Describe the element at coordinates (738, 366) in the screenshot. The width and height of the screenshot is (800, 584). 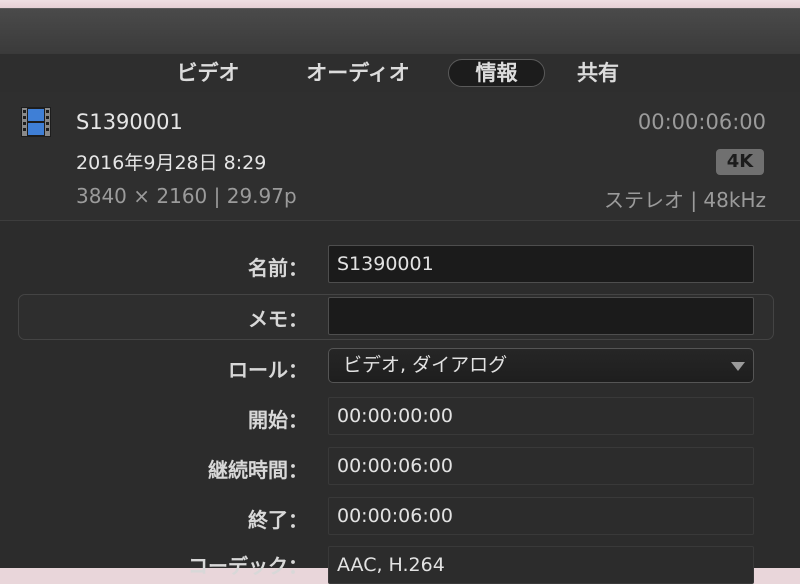
I see `chevron-down-icon` at that location.